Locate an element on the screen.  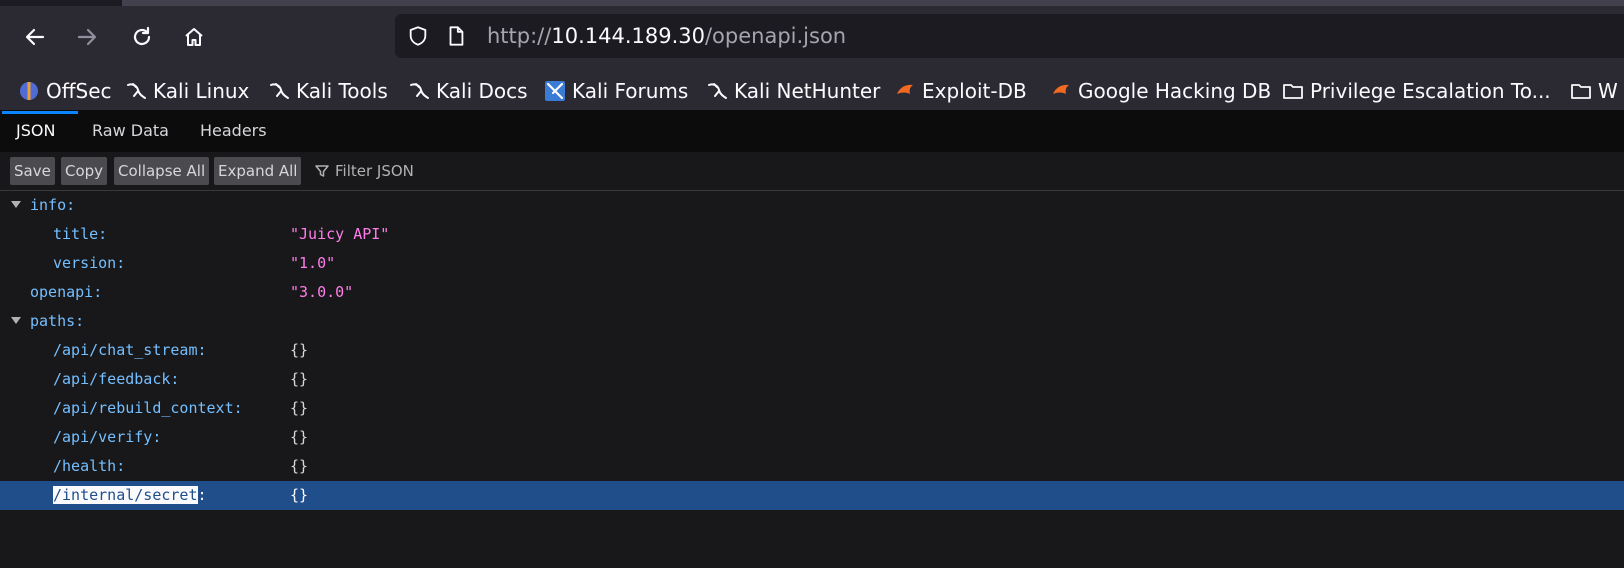
reload-icon is located at coordinates (142, 36).